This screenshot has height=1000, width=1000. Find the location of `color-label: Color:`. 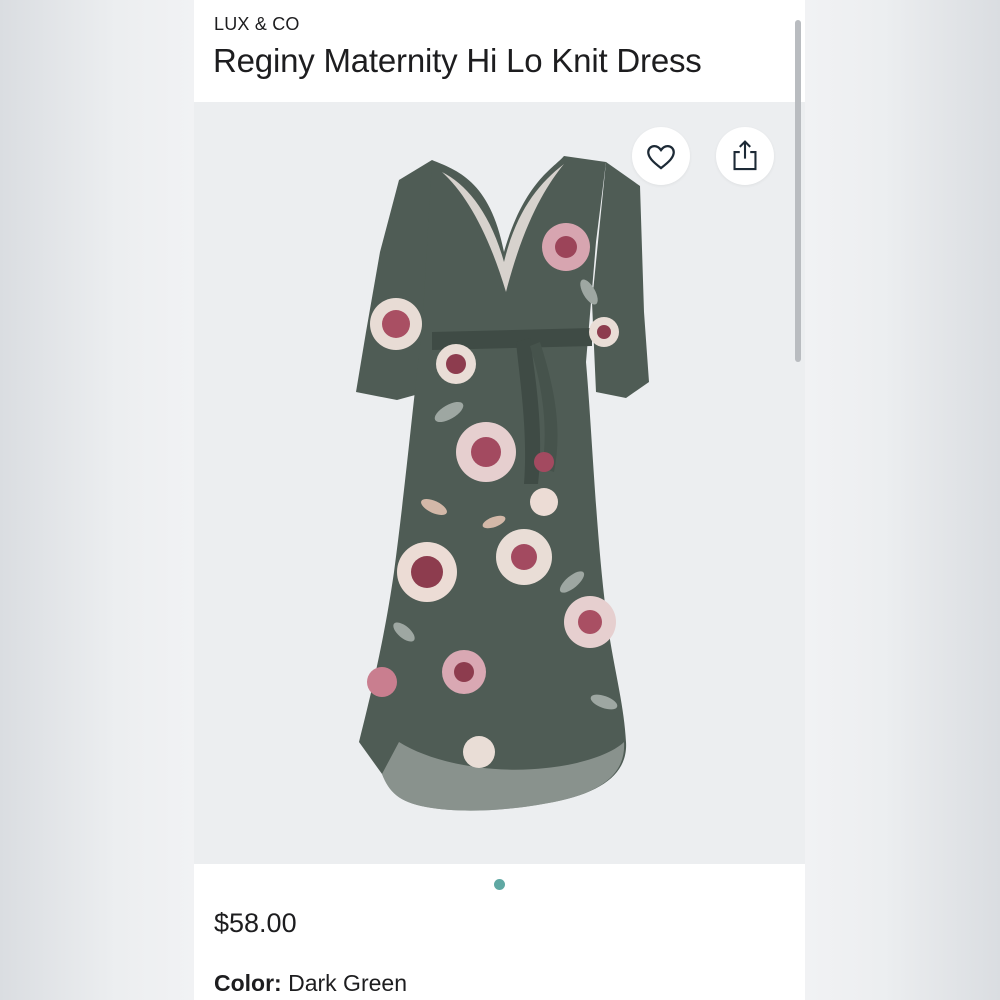

color-label: Color: is located at coordinates (251, 983).